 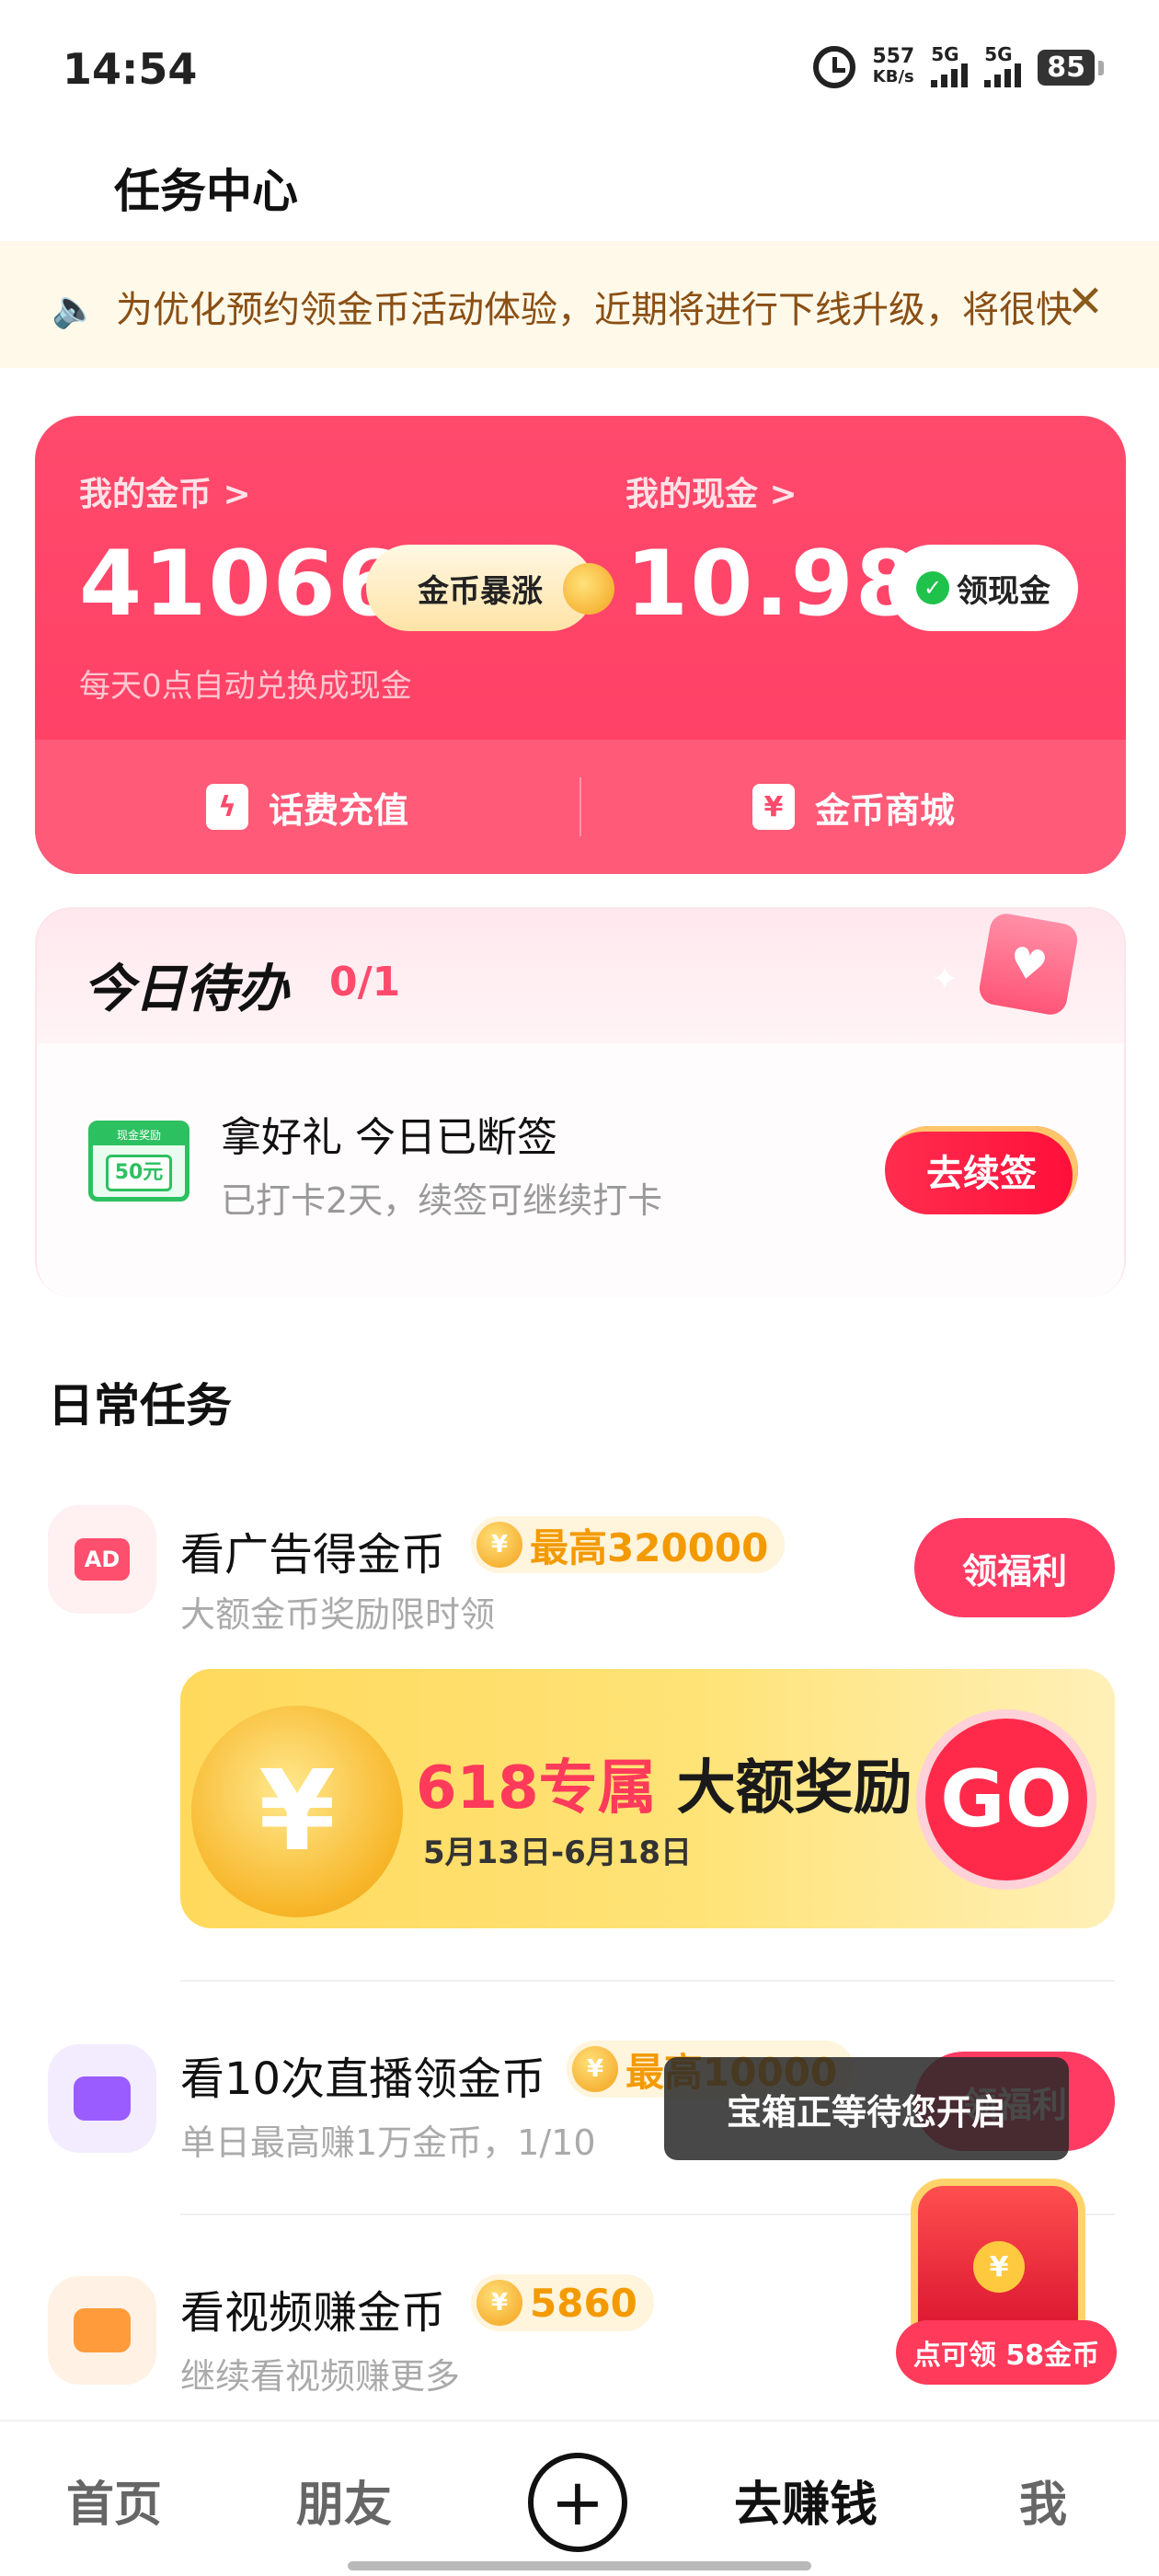 What do you see at coordinates (226, 807) in the screenshot?
I see `lightning-icon: ϟ` at bounding box center [226, 807].